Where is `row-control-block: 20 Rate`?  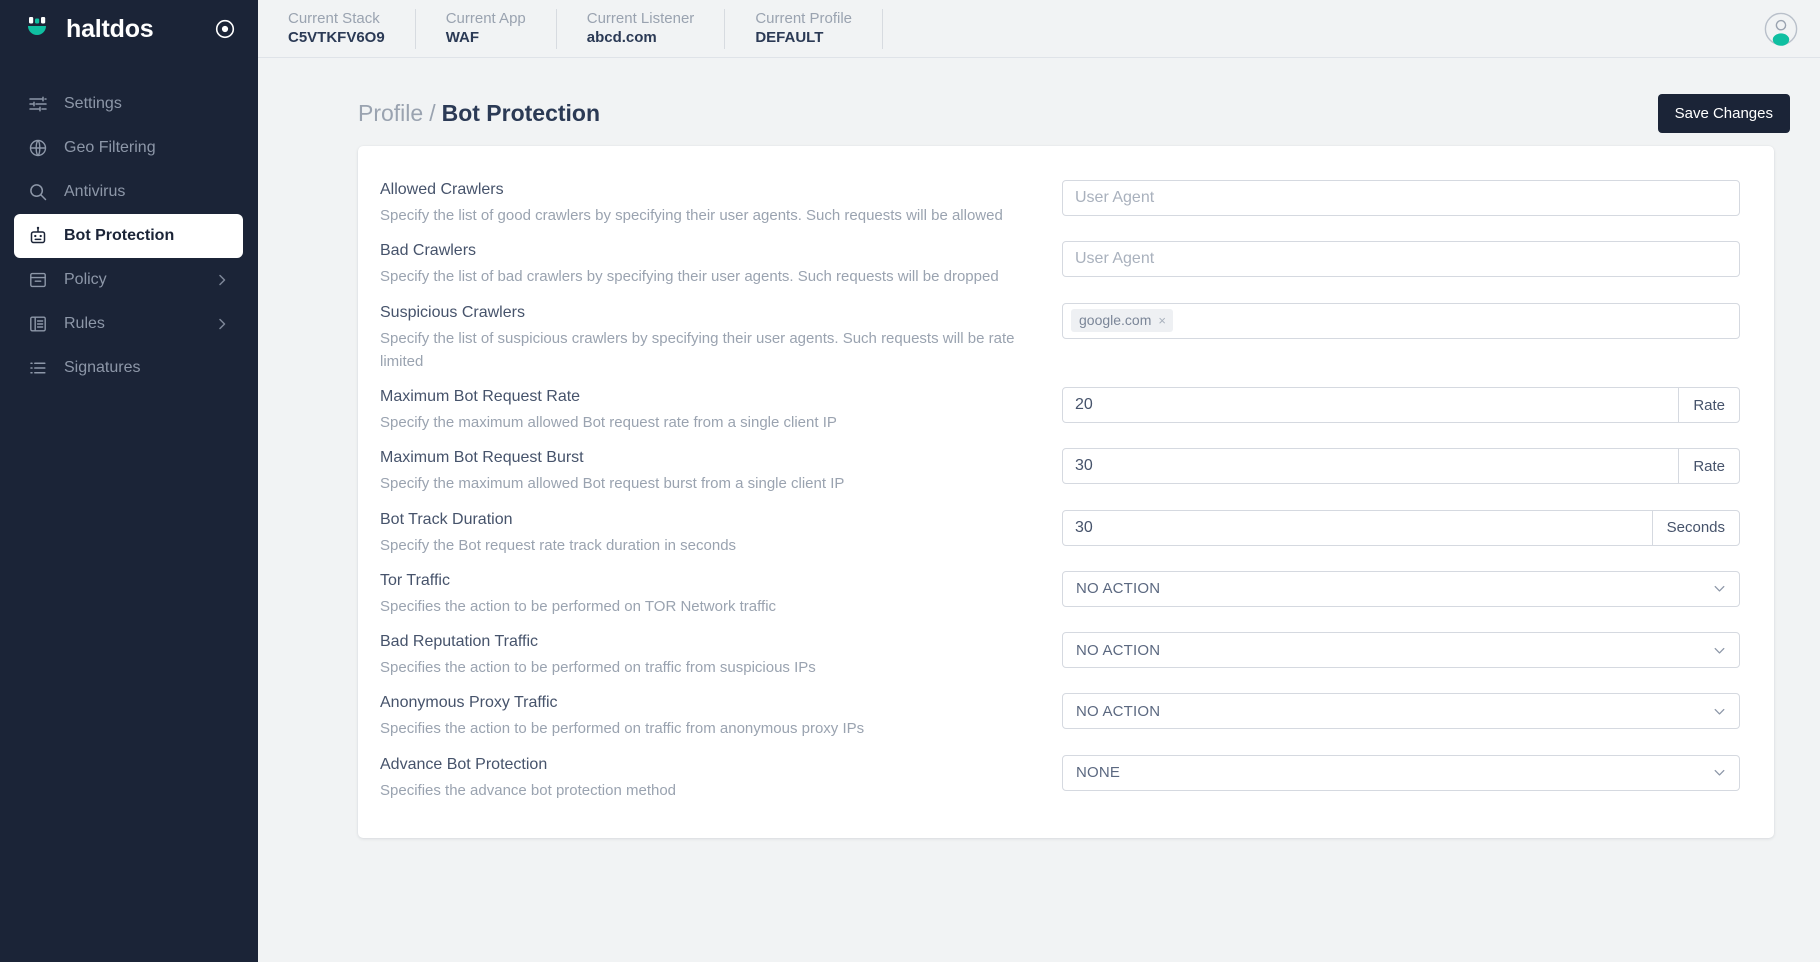 row-control-block: 20 Rate is located at coordinates (1401, 404).